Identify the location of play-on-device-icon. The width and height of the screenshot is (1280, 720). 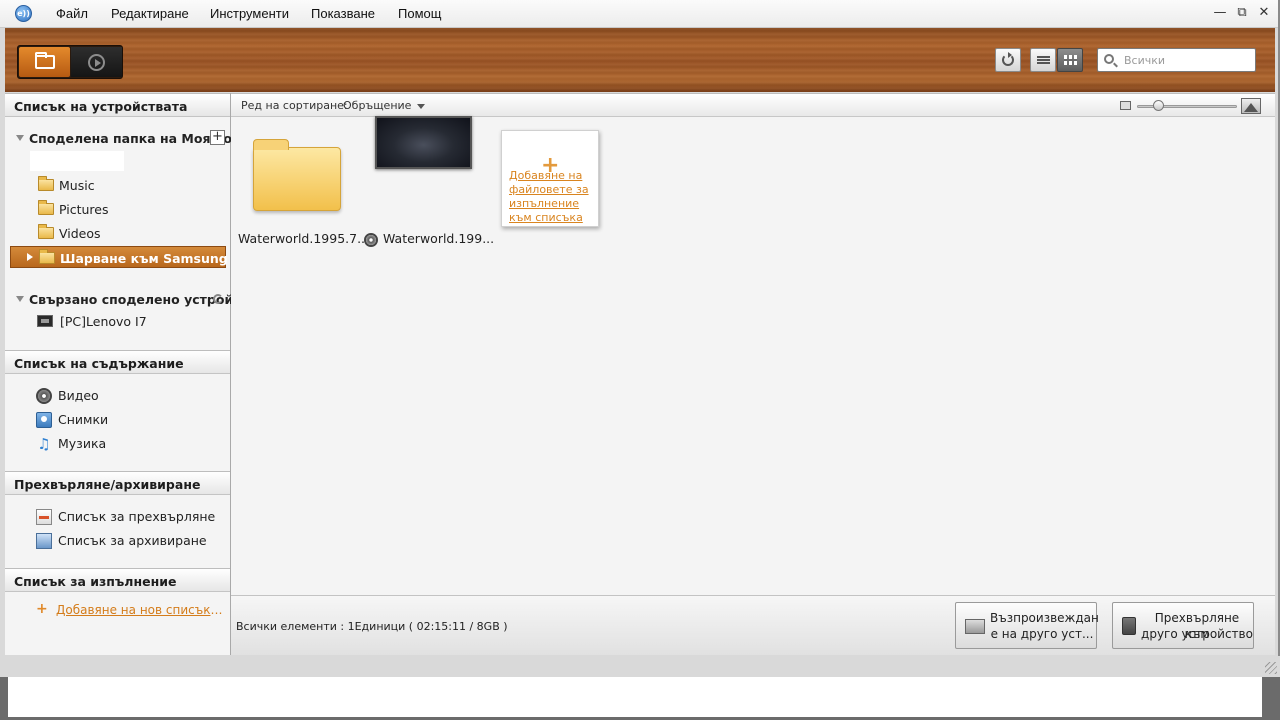
(975, 626).